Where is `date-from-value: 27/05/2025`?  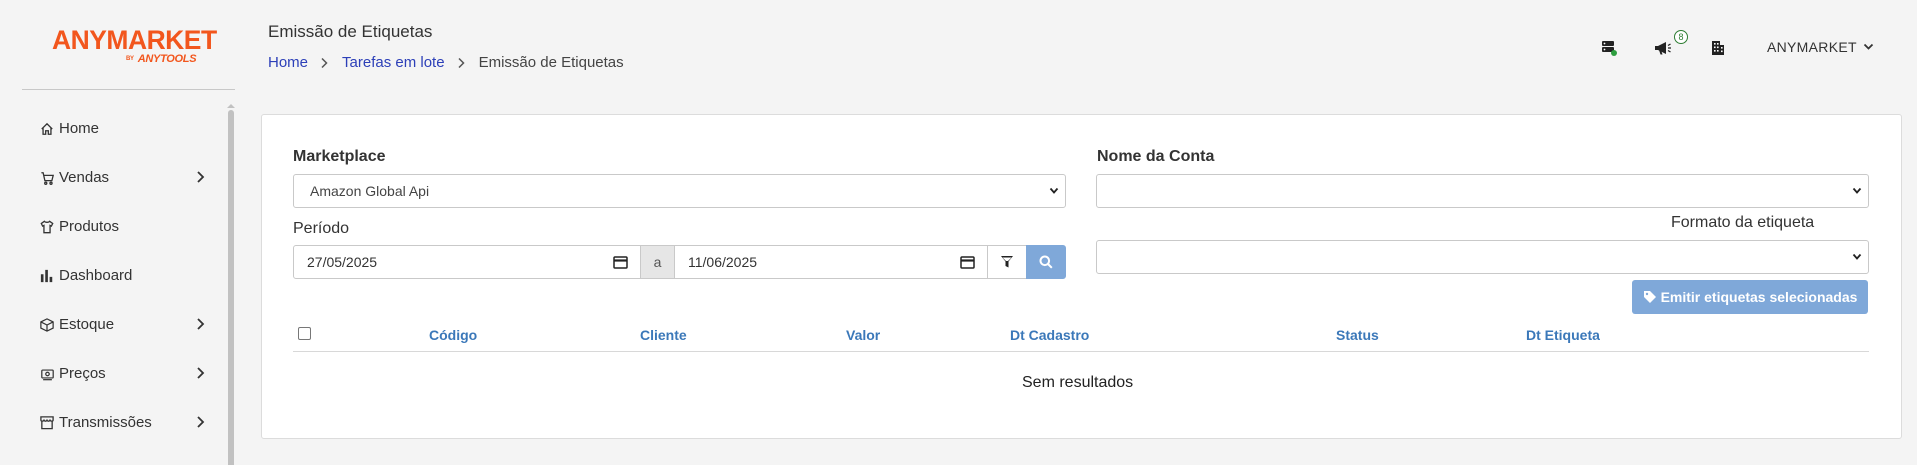
date-from-value: 27/05/2025 is located at coordinates (342, 262).